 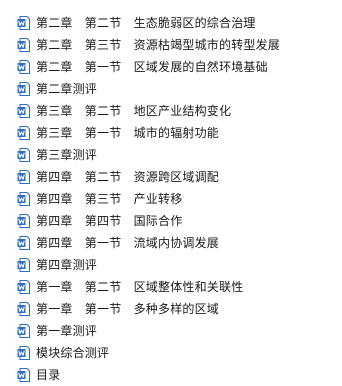 What do you see at coordinates (109, 221) in the screenshot?
I see `file-name: 第四章 第四节 国际合作` at bounding box center [109, 221].